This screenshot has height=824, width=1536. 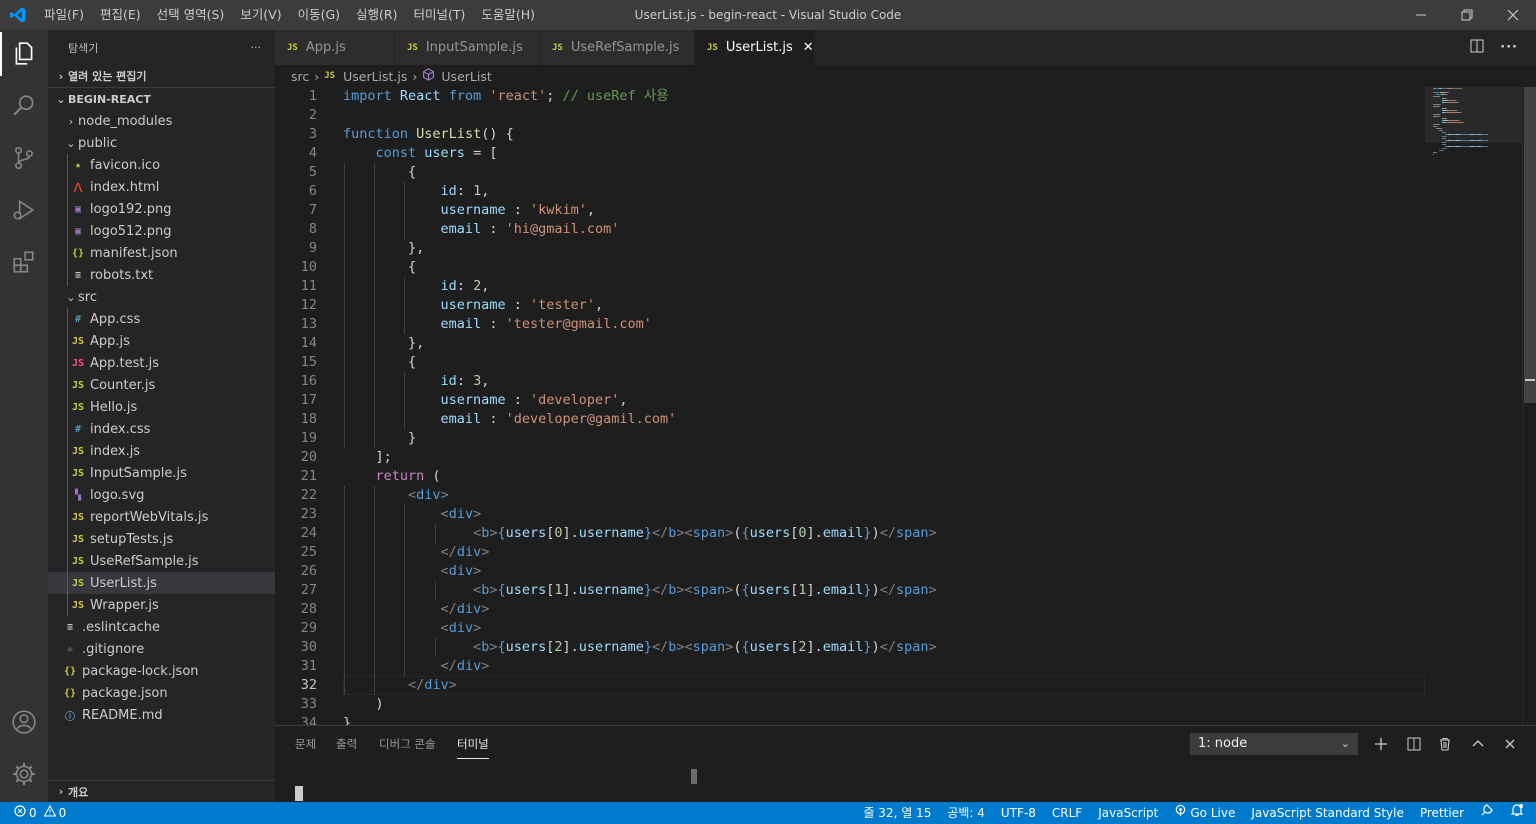 What do you see at coordinates (161, 451) in the screenshot?
I see `file-item: JS index.js` at bounding box center [161, 451].